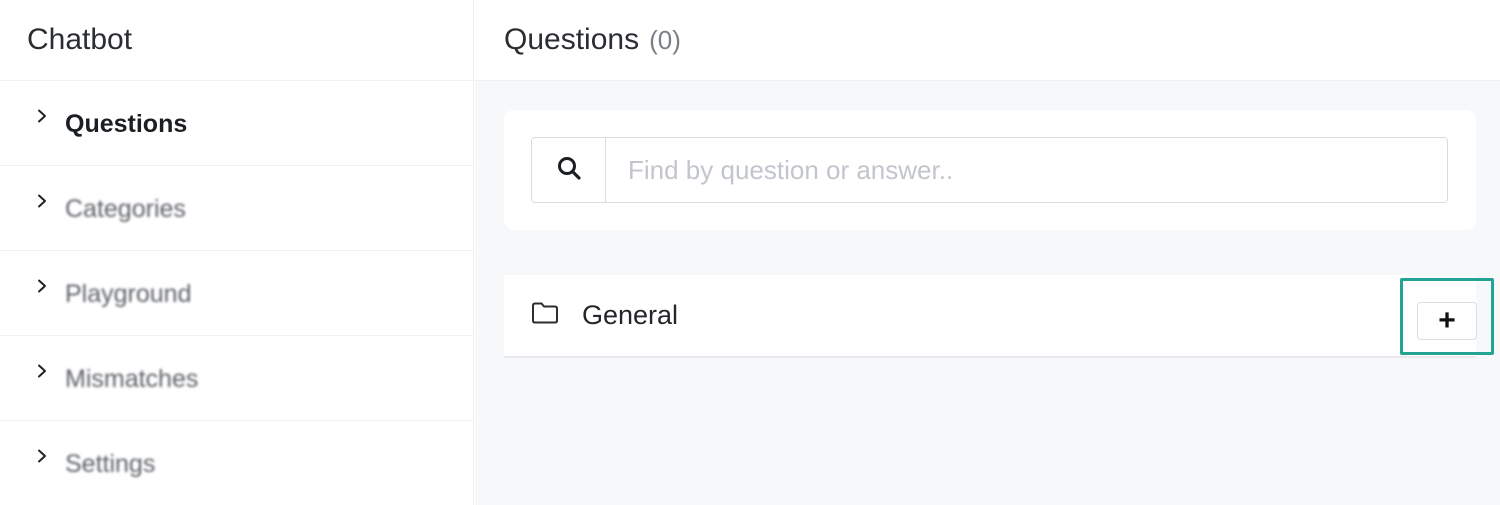 The height and width of the screenshot is (505, 1500). I want to click on category-name: General, so click(630, 315).